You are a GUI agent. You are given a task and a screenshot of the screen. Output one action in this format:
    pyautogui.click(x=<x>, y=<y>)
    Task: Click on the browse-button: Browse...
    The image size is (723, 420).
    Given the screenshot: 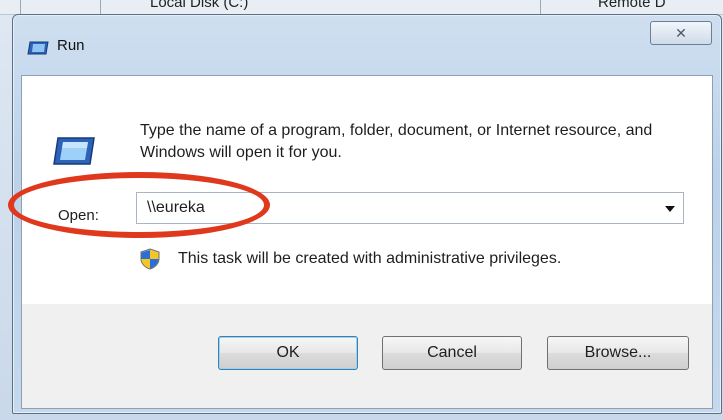 What is the action you would take?
    pyautogui.click(x=618, y=353)
    